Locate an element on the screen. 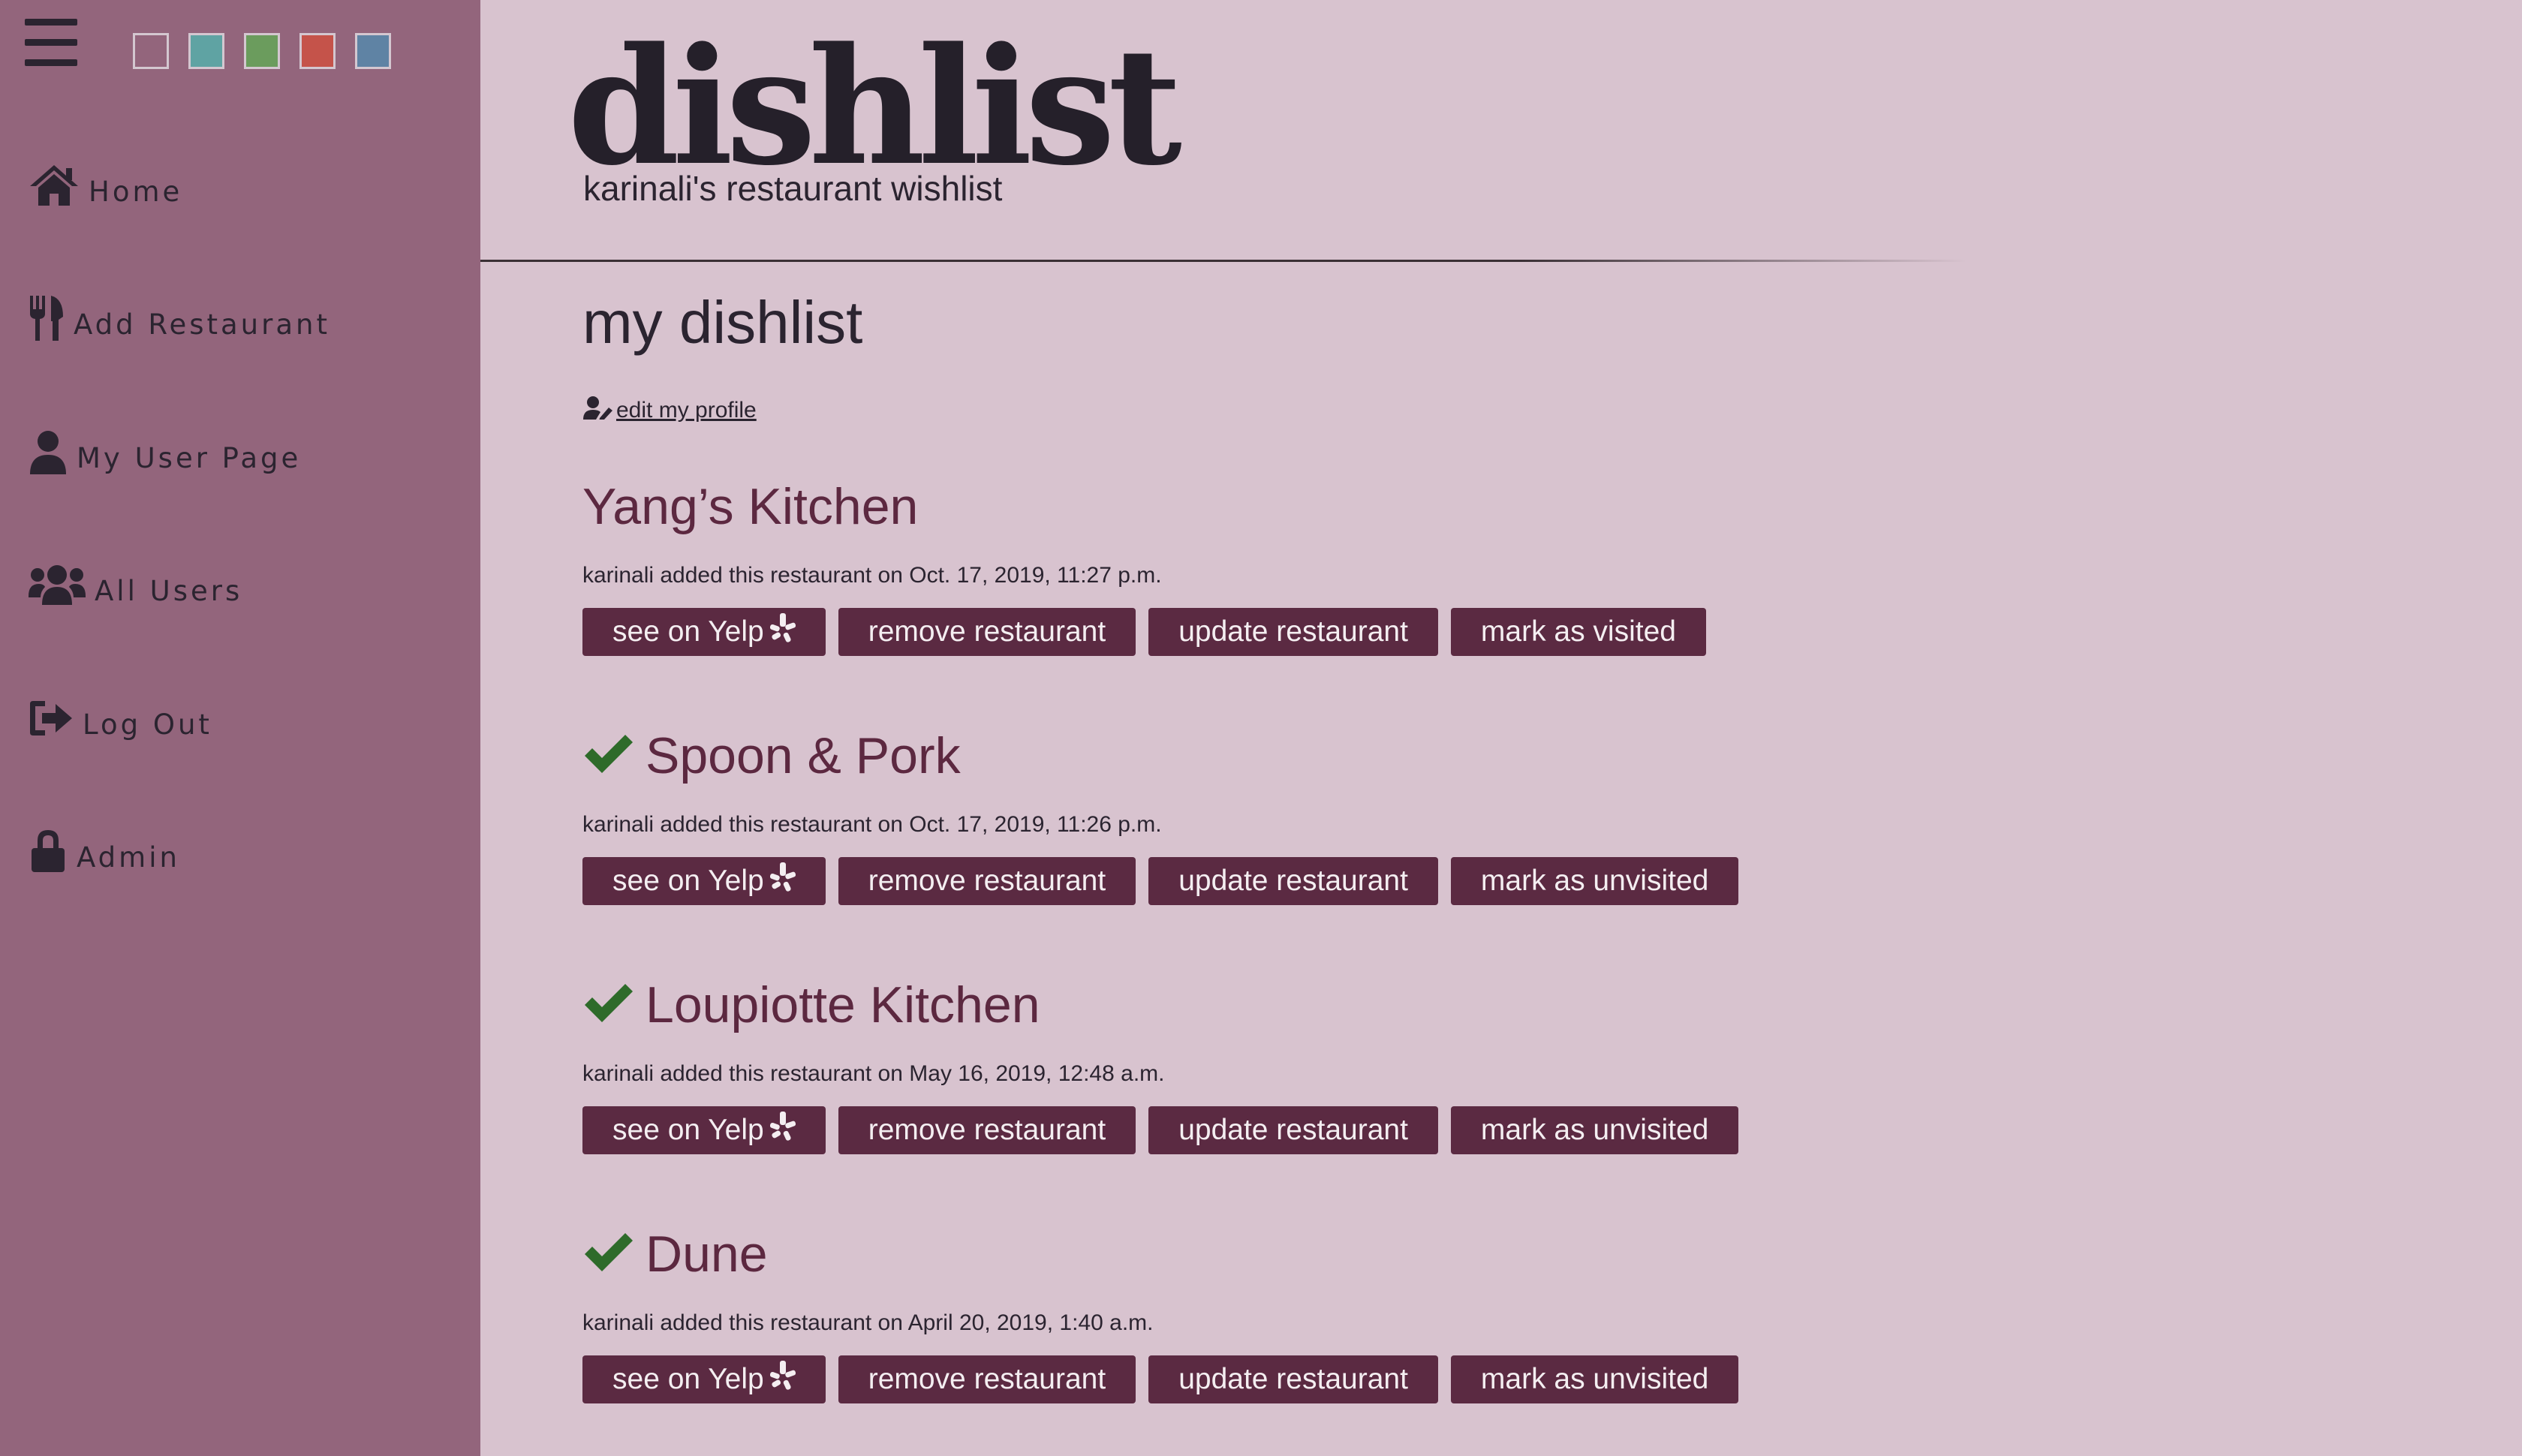 This screenshot has width=2522, height=1456. restaurant-name: Loupiotte Kitchen is located at coordinates (843, 1005).